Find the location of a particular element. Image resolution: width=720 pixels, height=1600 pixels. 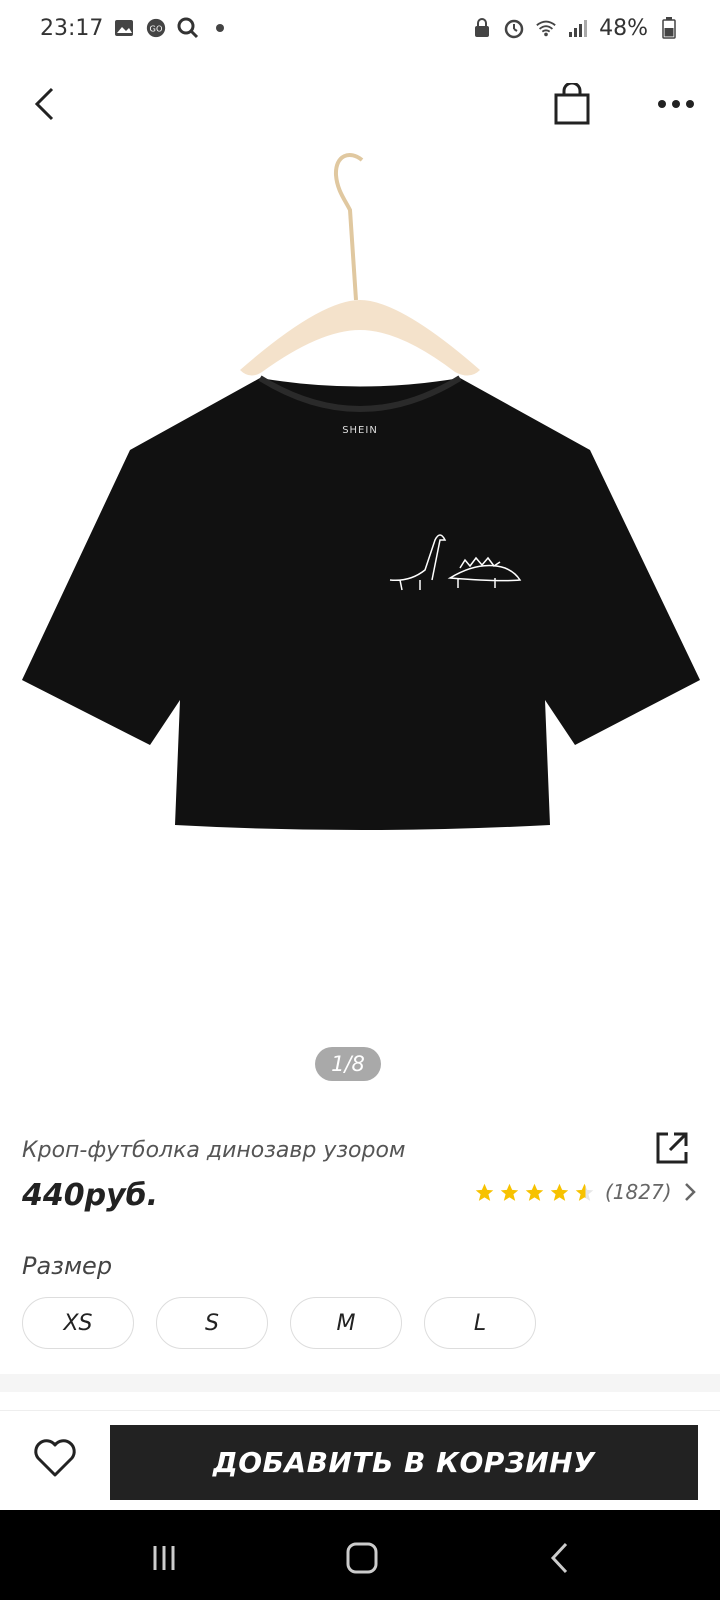

size-option-xs: XS is located at coordinates (78, 1323).